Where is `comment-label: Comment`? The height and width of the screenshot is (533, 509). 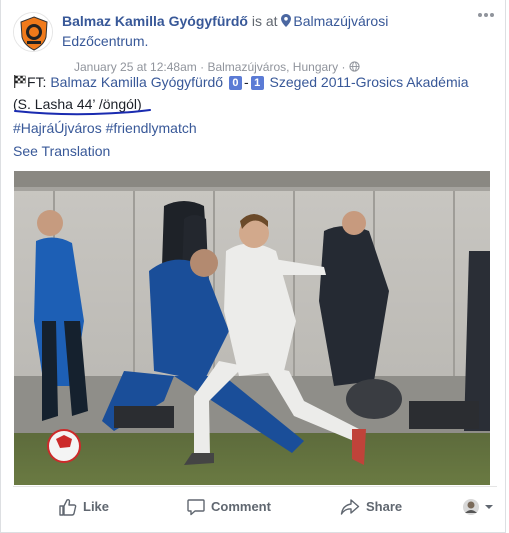
comment-label: Comment is located at coordinates (241, 506).